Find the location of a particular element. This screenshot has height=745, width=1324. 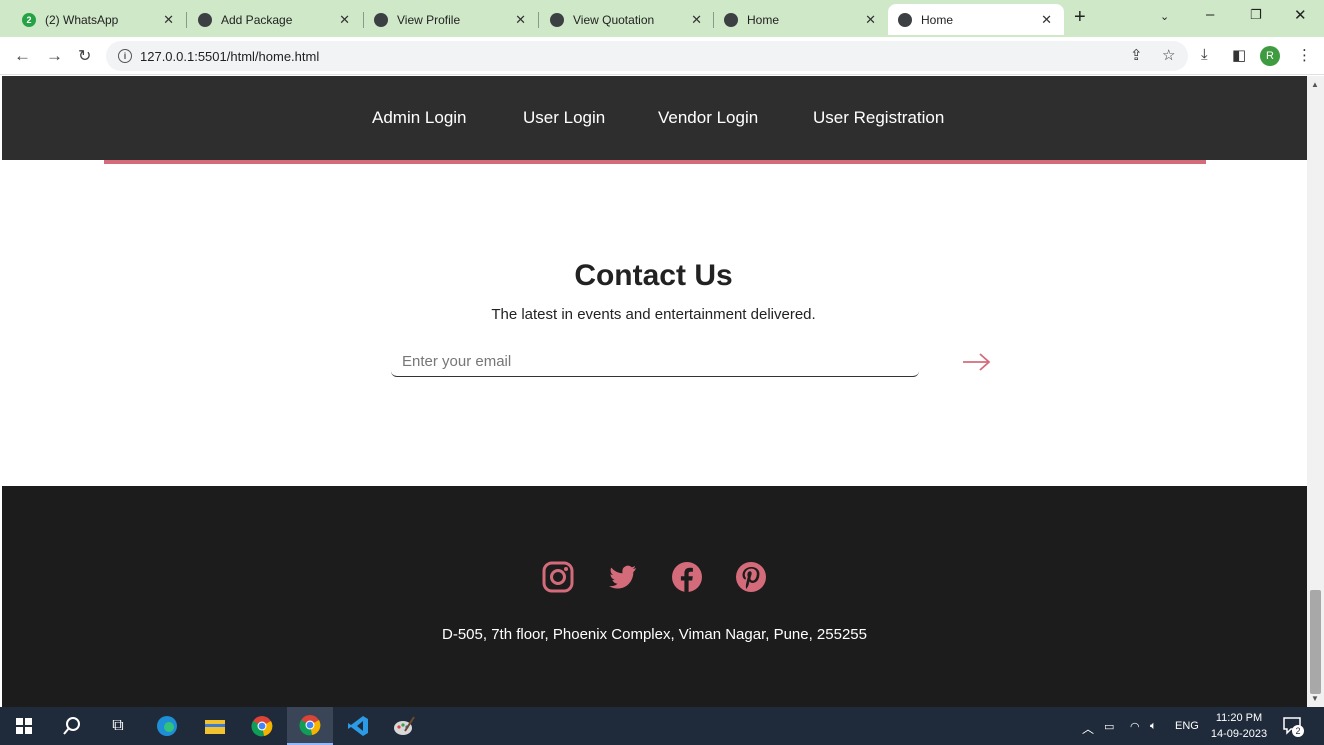

tab-view-profile: View Profile ✕ is located at coordinates (451, 19).